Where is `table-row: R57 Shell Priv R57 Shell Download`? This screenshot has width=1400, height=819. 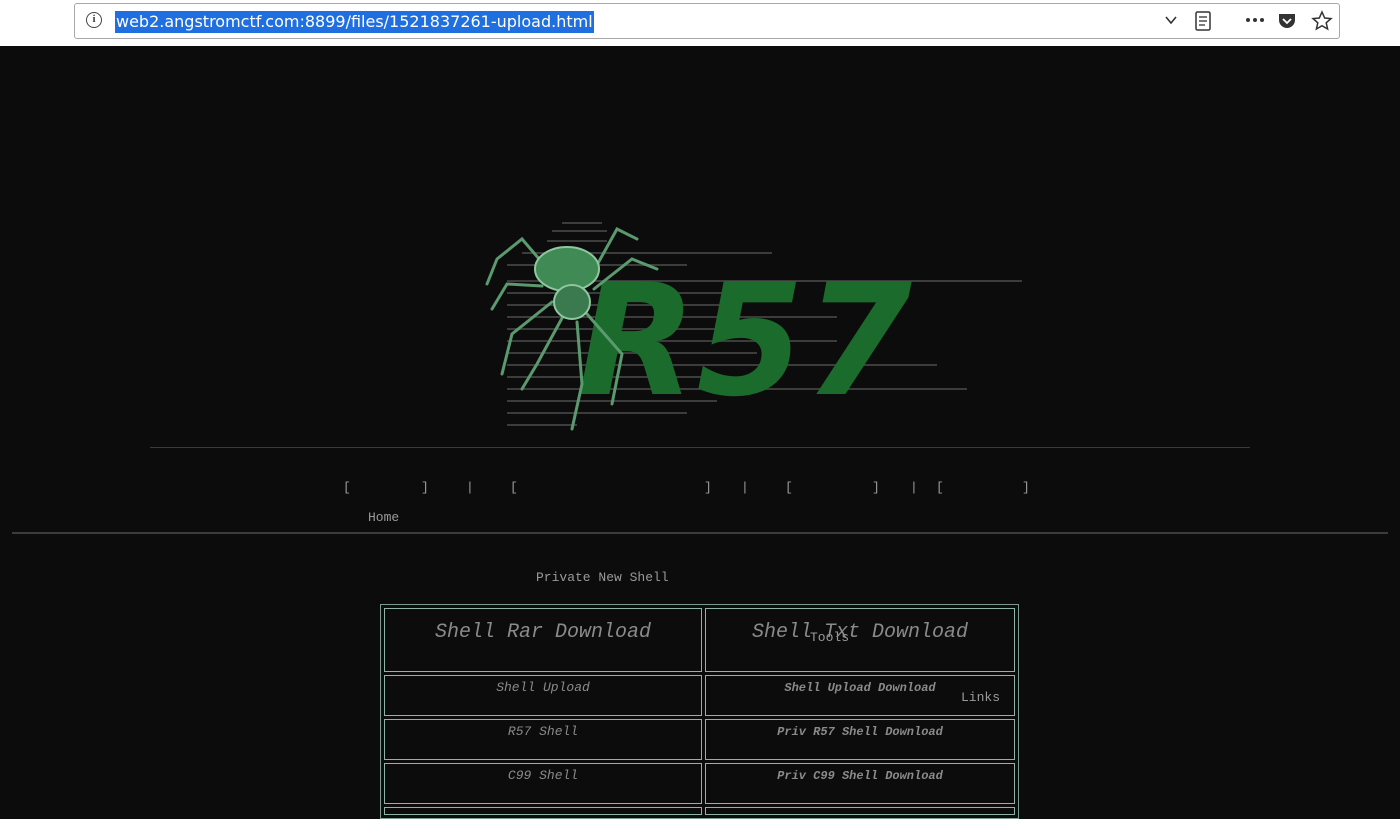 table-row: R57 Shell Priv R57 Shell Download is located at coordinates (699, 739).